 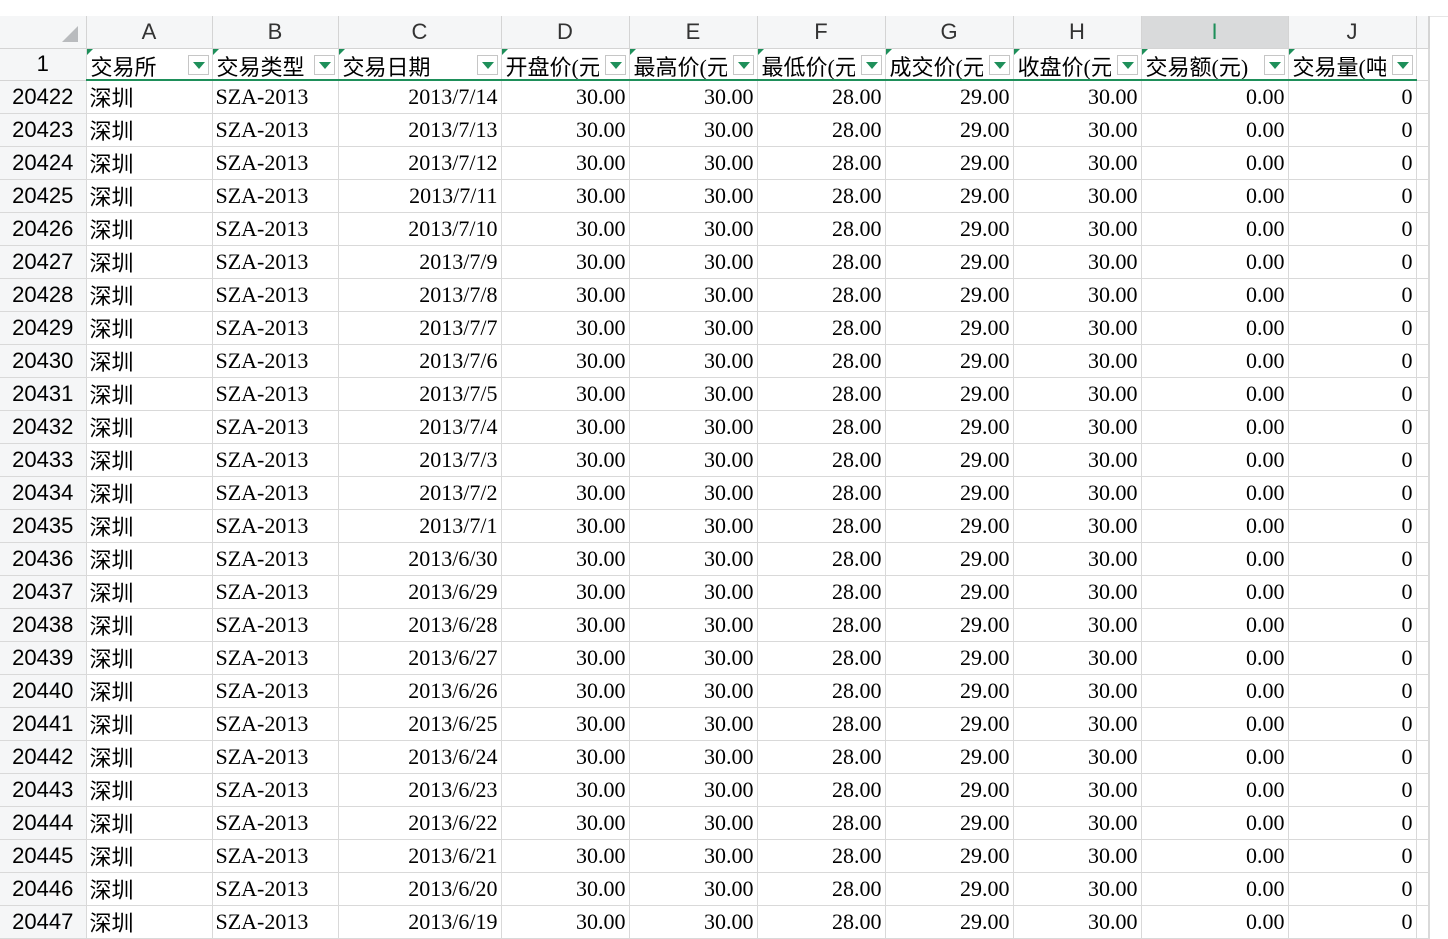 What do you see at coordinates (43, 427) in the screenshot?
I see `row-header: 20432` at bounding box center [43, 427].